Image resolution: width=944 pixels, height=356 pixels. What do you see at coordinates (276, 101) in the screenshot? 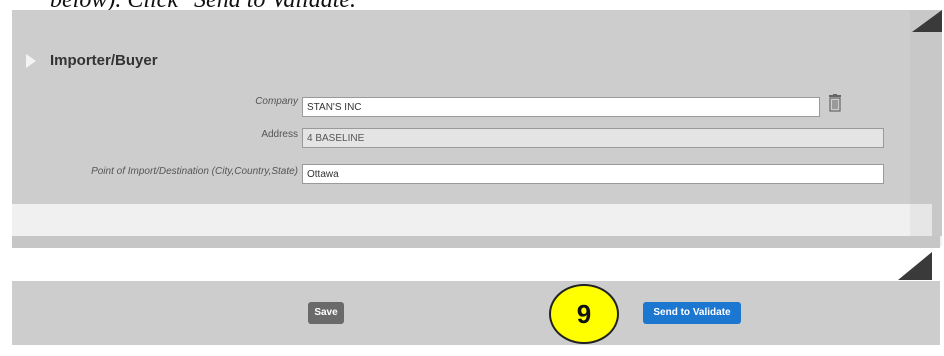
I see `company-label: Company` at bounding box center [276, 101].